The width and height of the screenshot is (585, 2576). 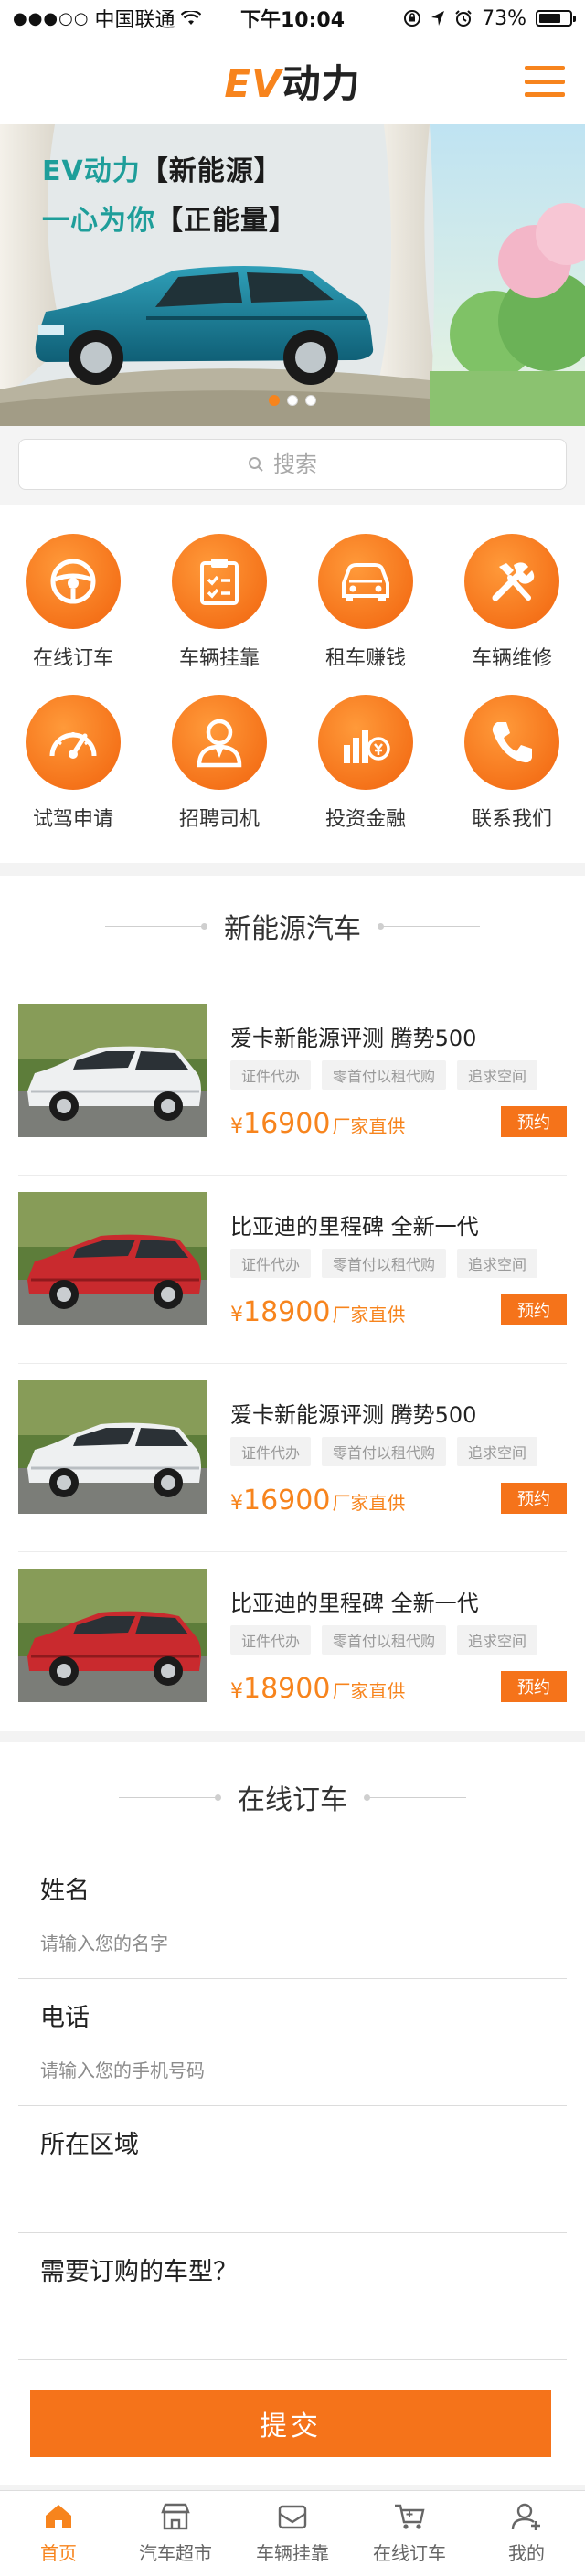 I want to click on menu-icon, so click(x=545, y=81).